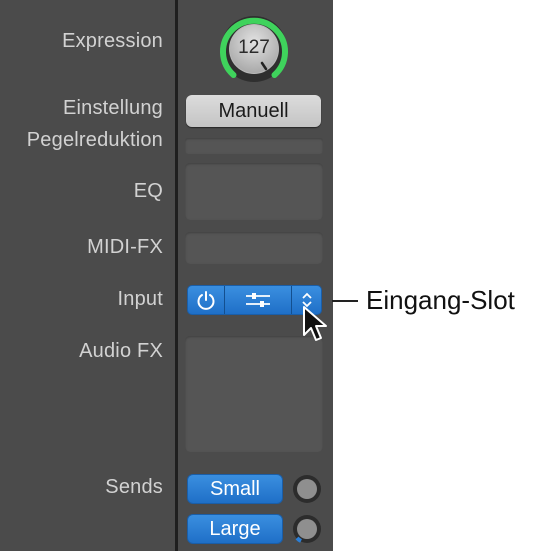 Image resolution: width=537 pixels, height=551 pixels. Describe the element at coordinates (254, 146) in the screenshot. I see `gain-reduction-meter` at that location.